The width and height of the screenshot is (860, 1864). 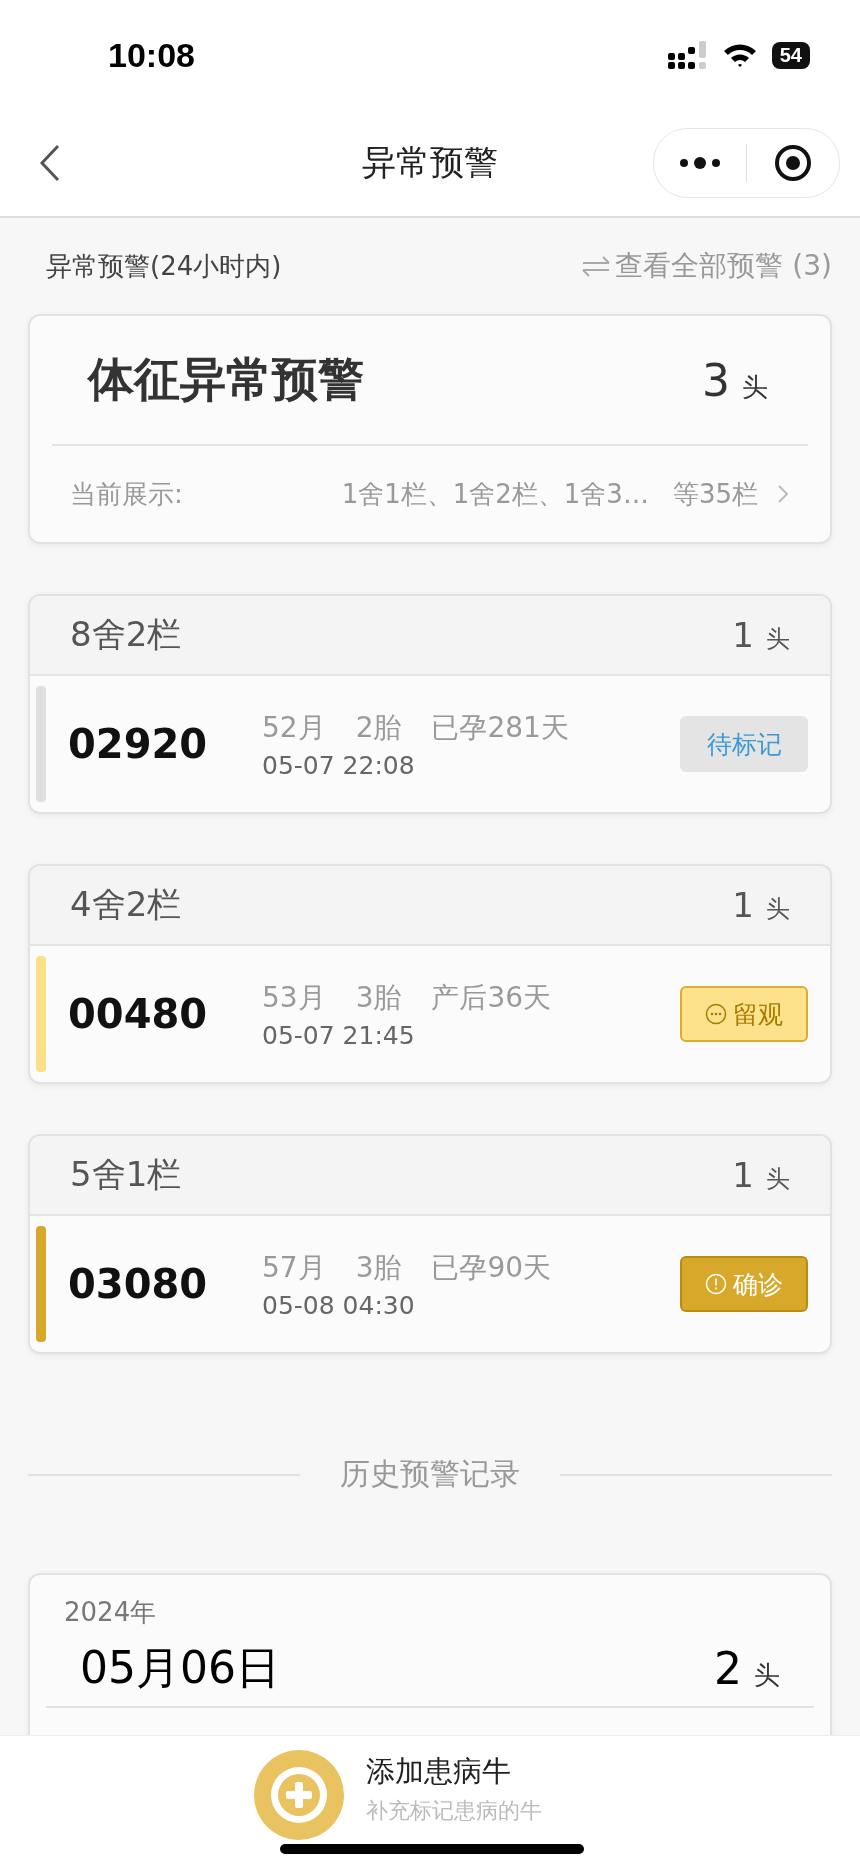 I want to click on status-button: 确诊, so click(x=744, y=1284).